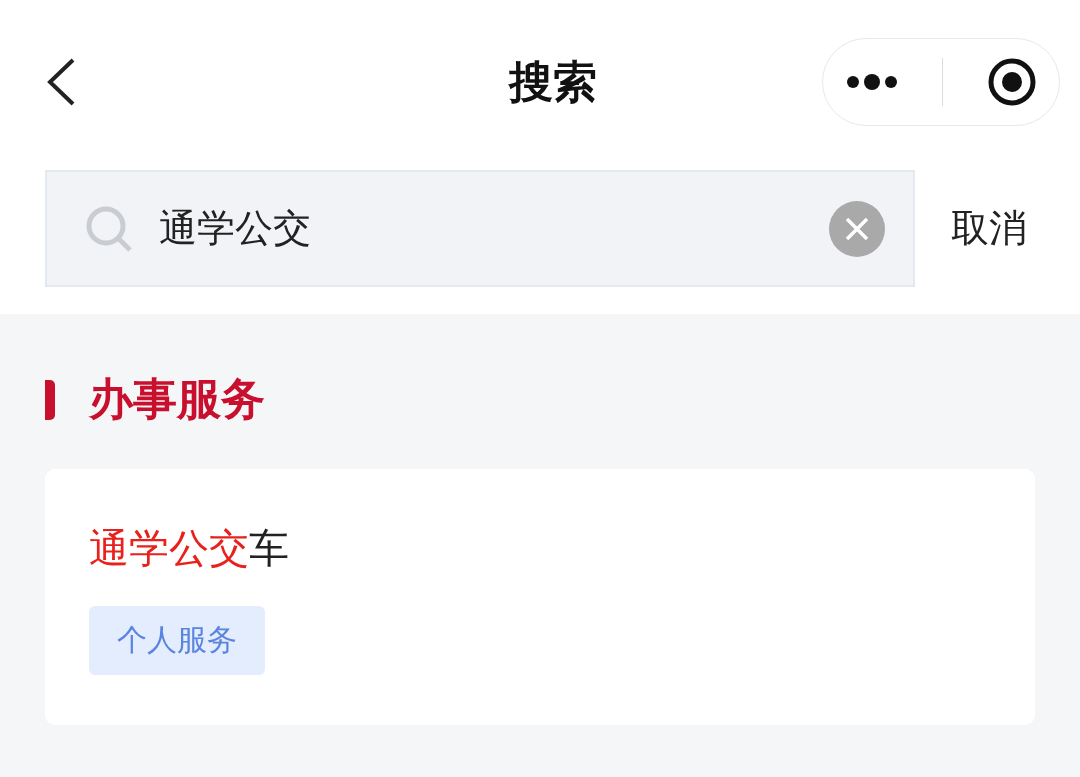 This screenshot has width=1080, height=777. I want to click on back-icon, so click(61, 82).